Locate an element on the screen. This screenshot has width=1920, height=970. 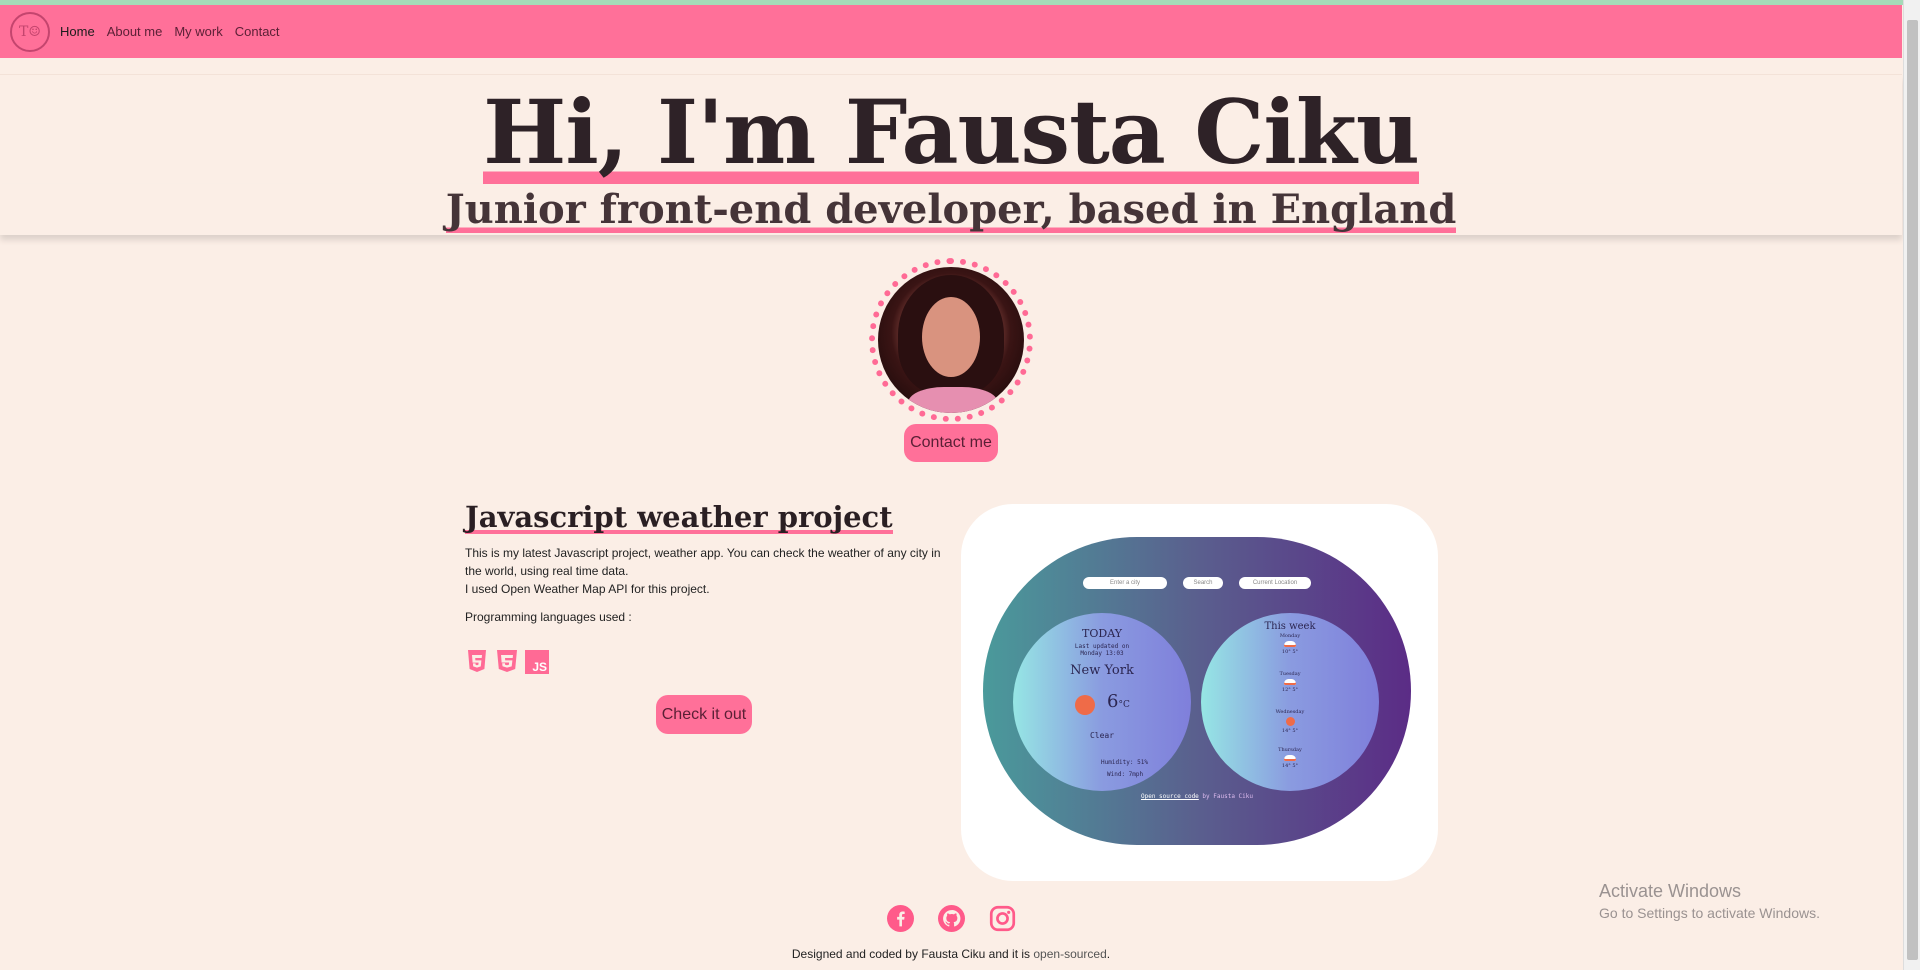
github-icon is located at coordinates (951, 918).